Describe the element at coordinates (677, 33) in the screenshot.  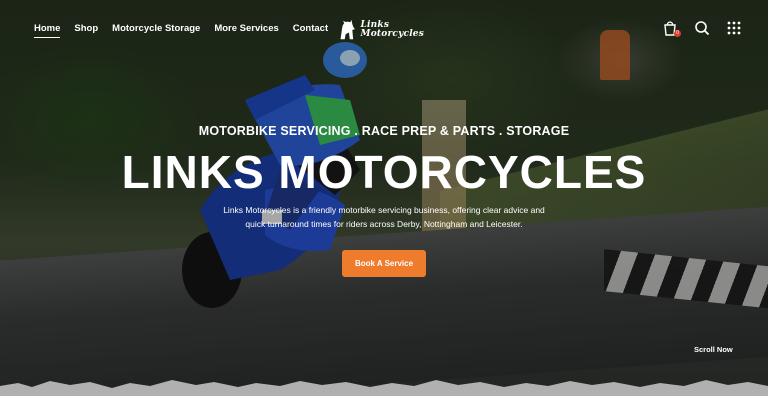
I see `cart-count-badge: 0` at that location.